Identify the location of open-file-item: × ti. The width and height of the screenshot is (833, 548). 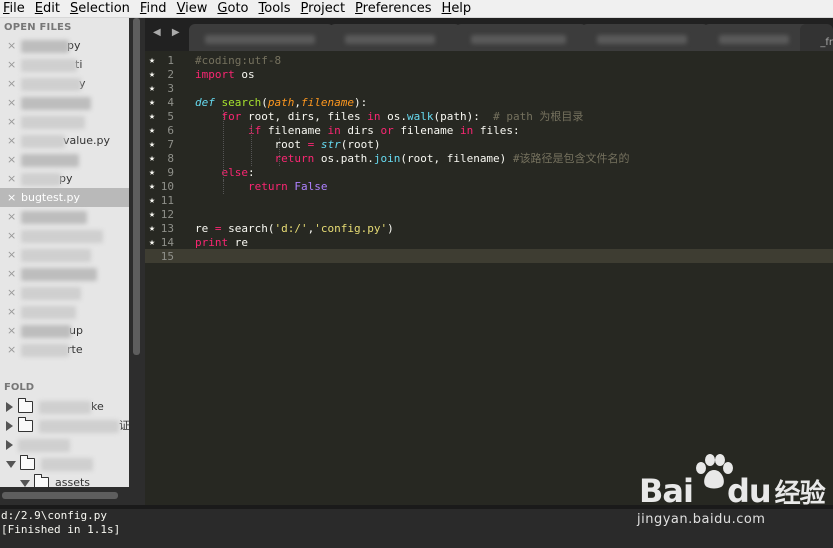
(64, 64).